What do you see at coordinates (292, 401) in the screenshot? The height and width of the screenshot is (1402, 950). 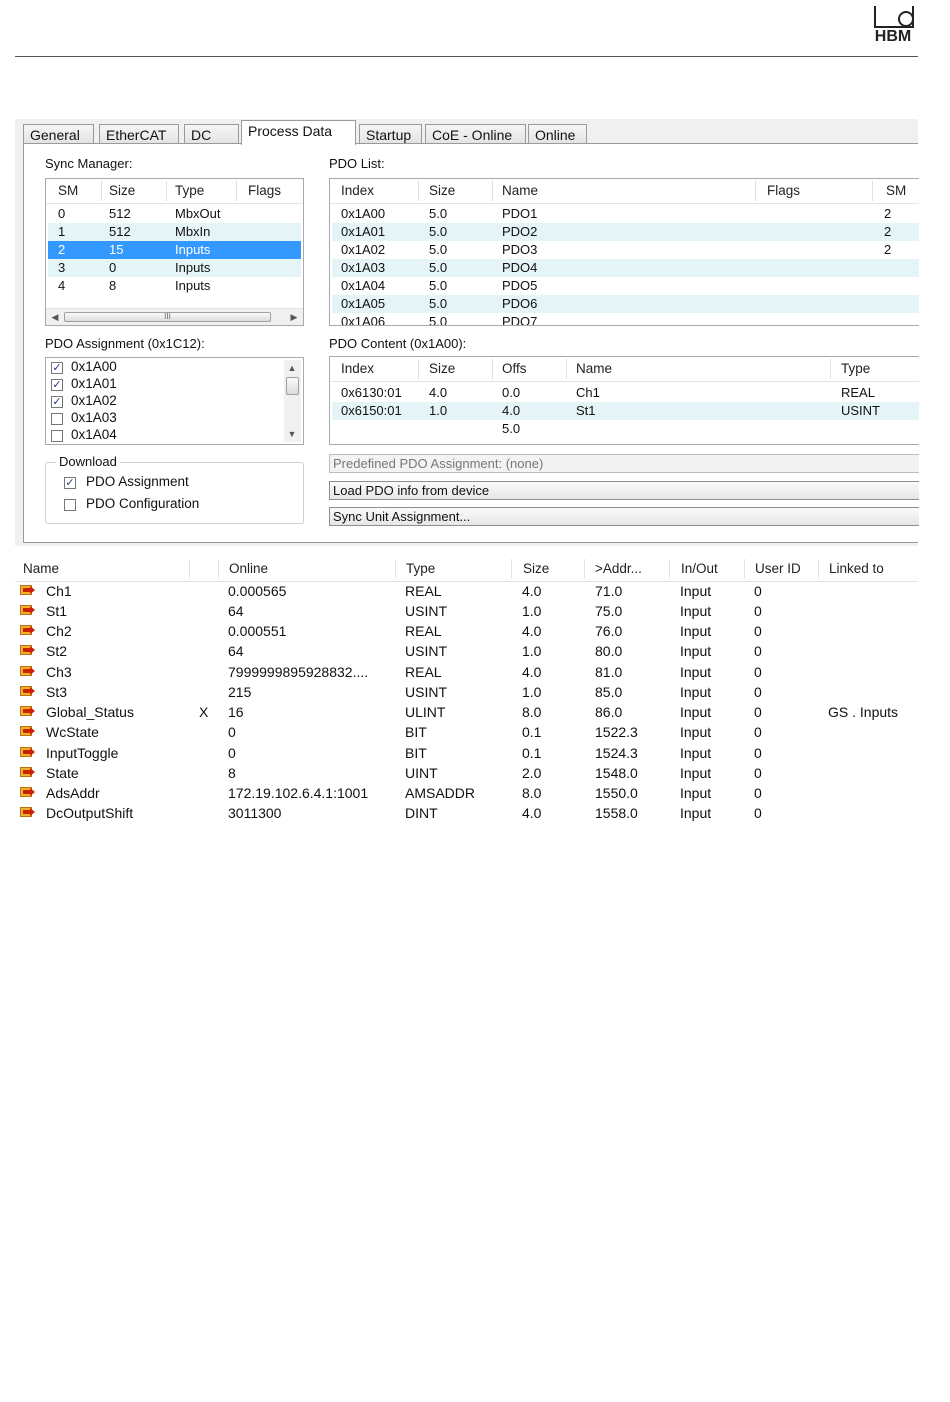 I see `vertical-scrollbar: ▲ ▼` at bounding box center [292, 401].